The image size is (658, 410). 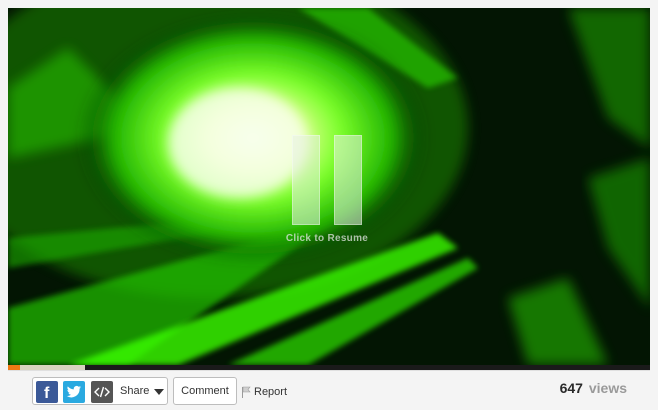 I want to click on pause-icon-bar, so click(x=348, y=180).